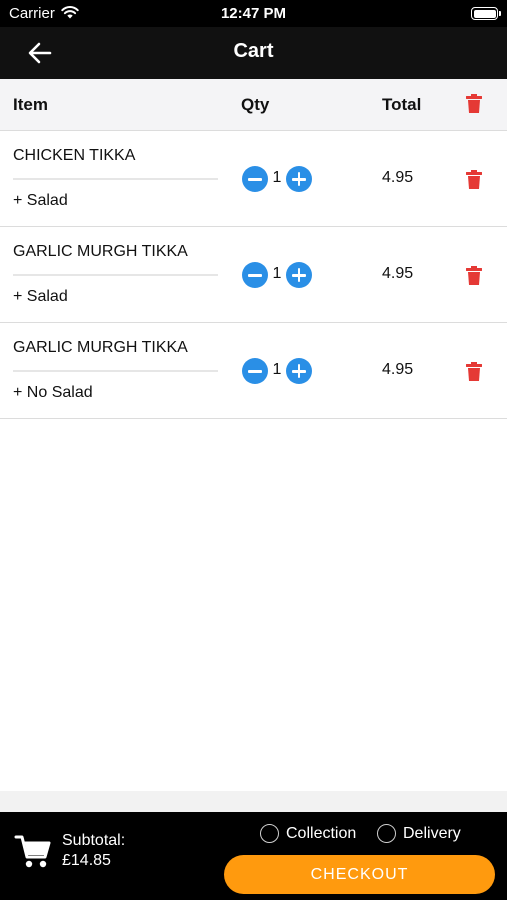 This screenshot has height=900, width=507. Describe the element at coordinates (86, 860) in the screenshot. I see `subtotal-value: £14.85` at that location.